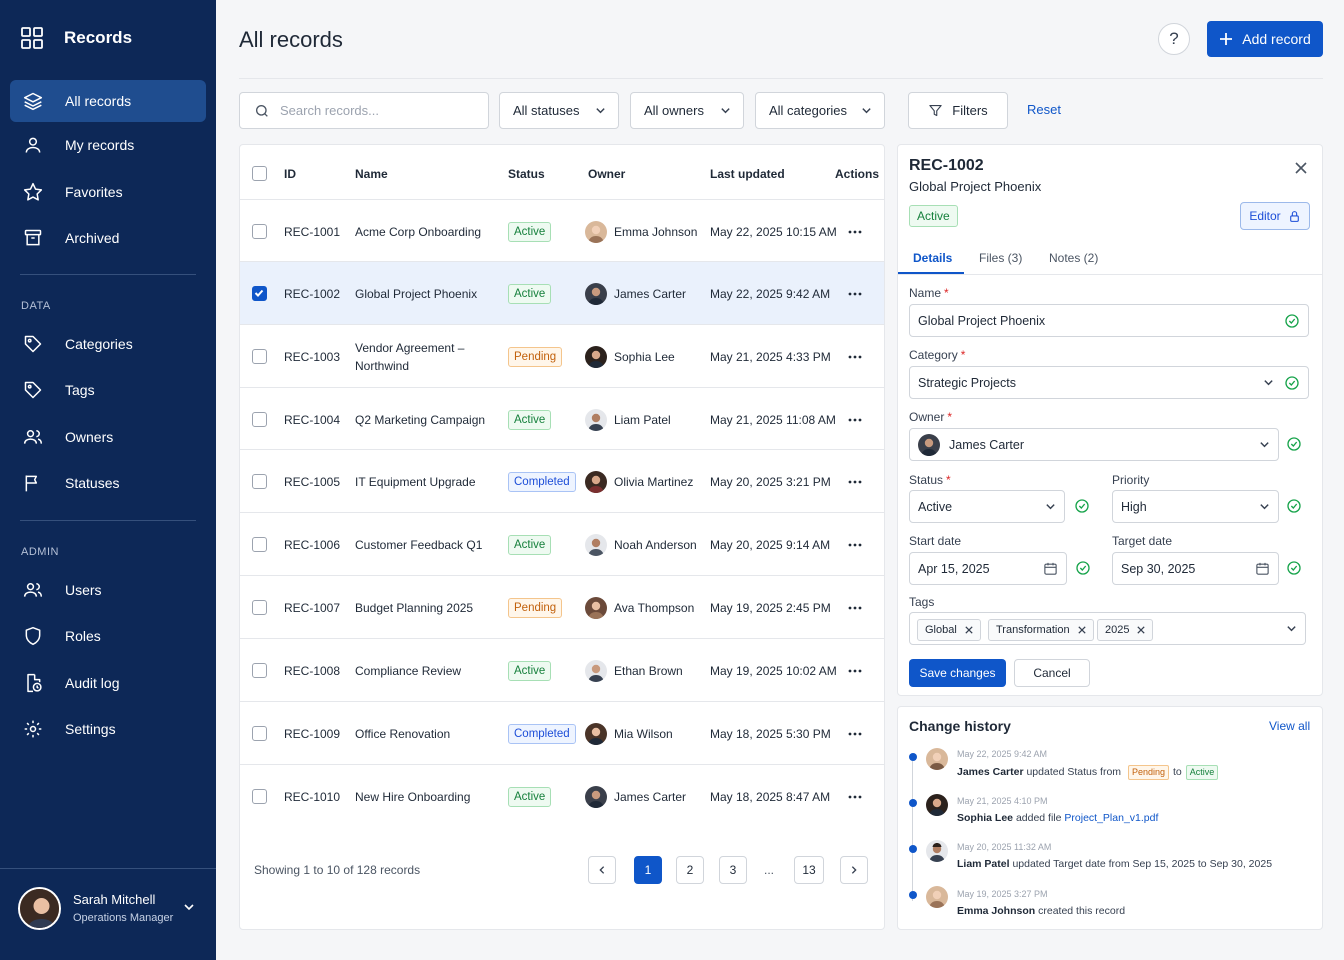 The width and height of the screenshot is (1344, 960). Describe the element at coordinates (854, 870) in the screenshot. I see `pagination-next-button` at that location.